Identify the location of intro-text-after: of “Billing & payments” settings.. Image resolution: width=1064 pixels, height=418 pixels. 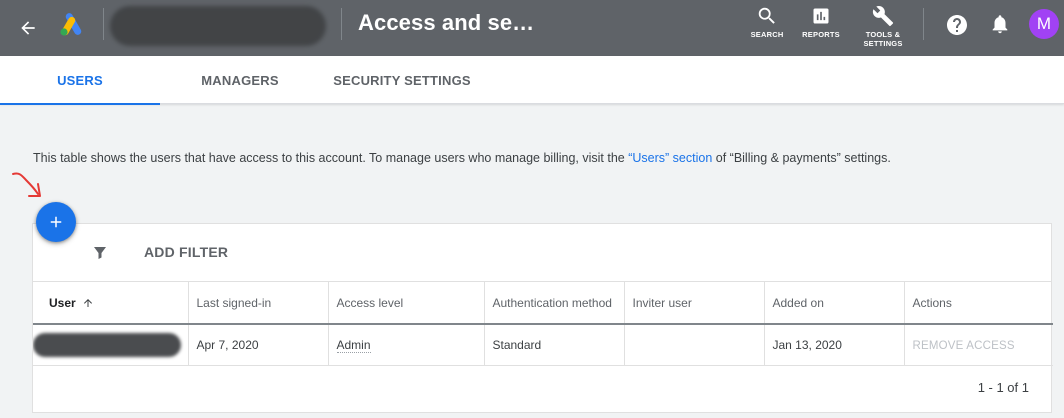
(801, 158).